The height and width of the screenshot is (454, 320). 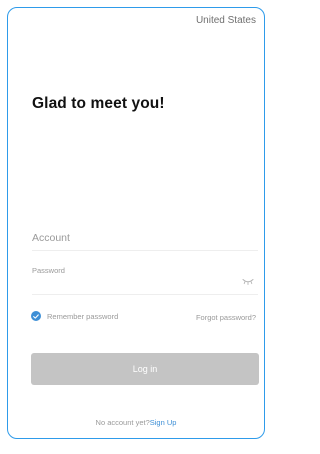 I want to click on account-input, so click(x=145, y=238).